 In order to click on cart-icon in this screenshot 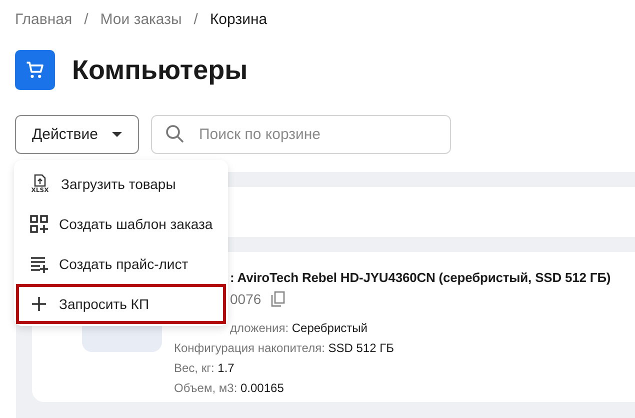, I will do `click(35, 70)`.